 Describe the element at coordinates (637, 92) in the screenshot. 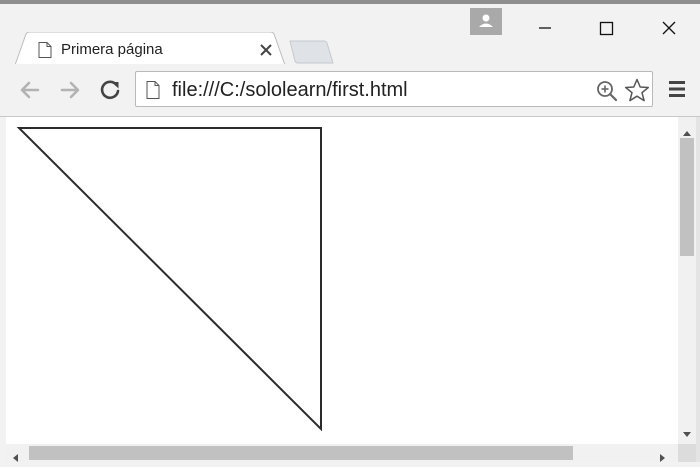

I see `star-icon` at that location.